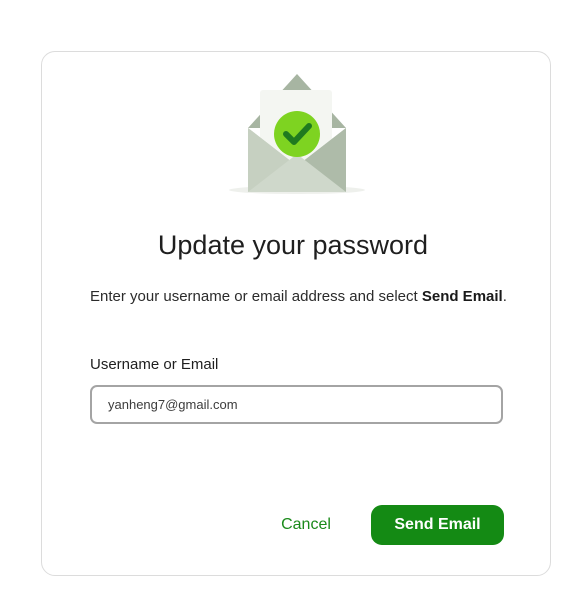 This screenshot has width=586, height=602. Describe the element at coordinates (297, 134) in the screenshot. I see `envelope-check-icon` at that location.